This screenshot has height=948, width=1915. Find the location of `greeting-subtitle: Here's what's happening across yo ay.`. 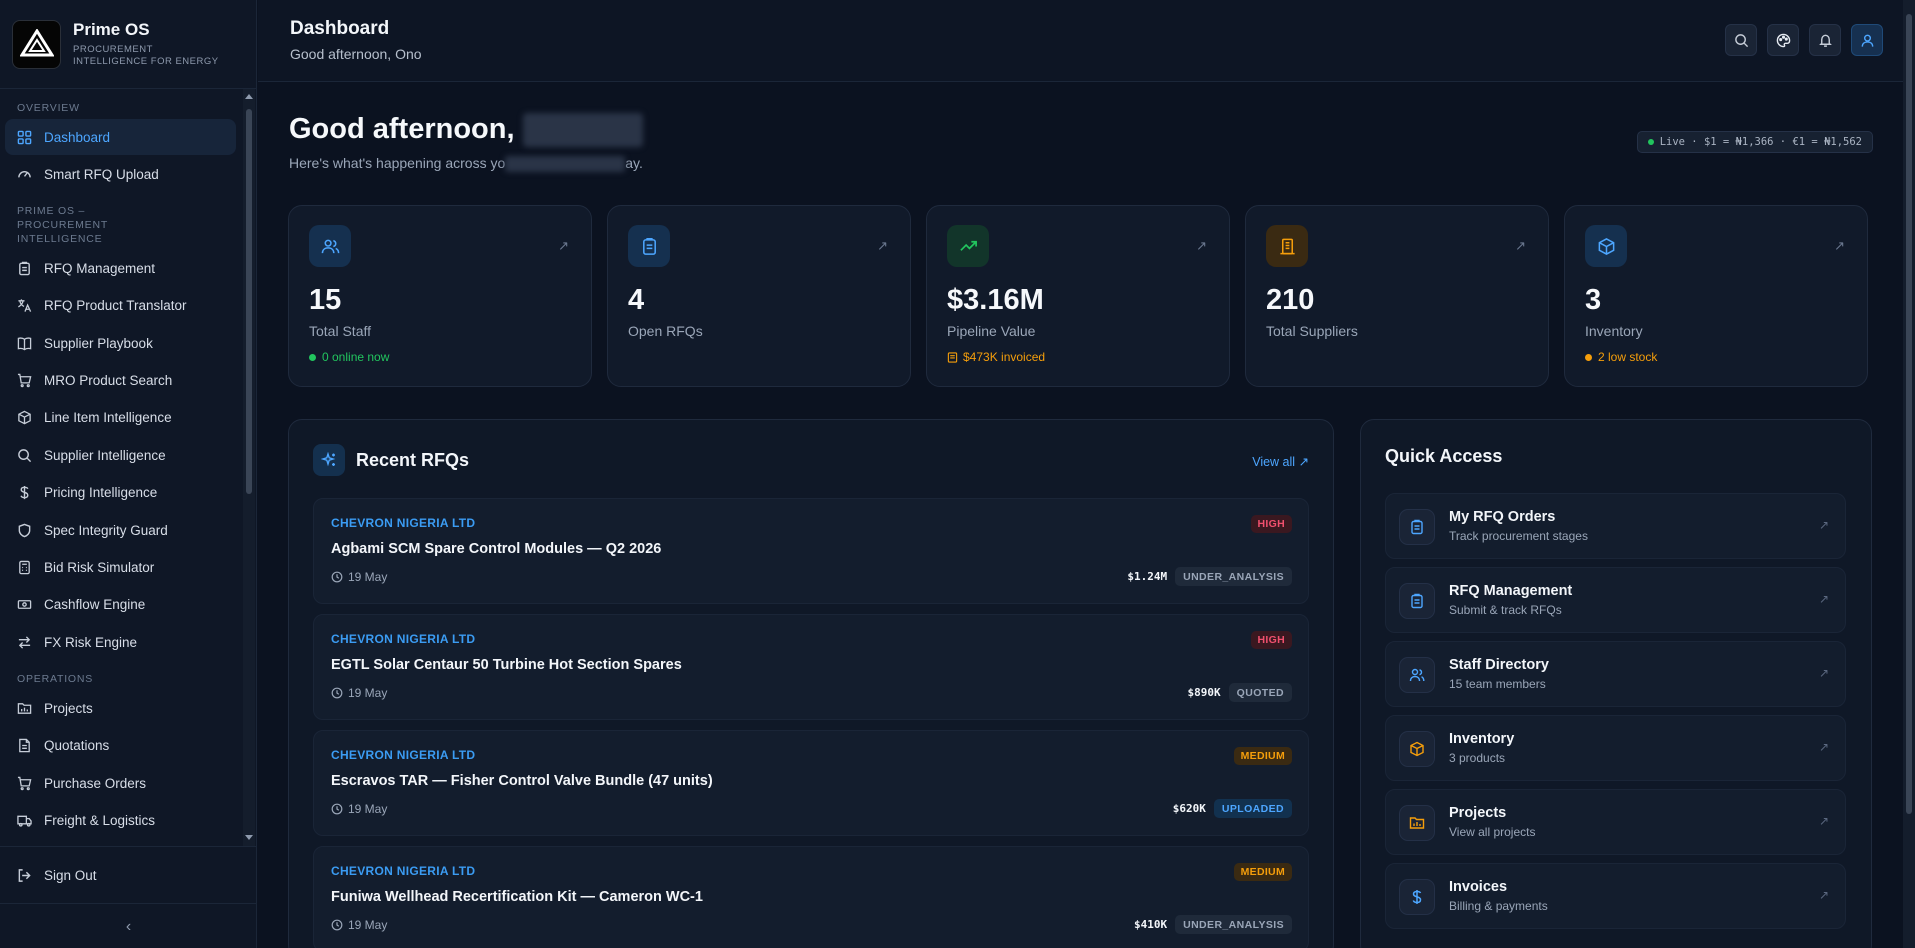

greeting-subtitle: Here's what's happening across yo ay. is located at coordinates (466, 164).